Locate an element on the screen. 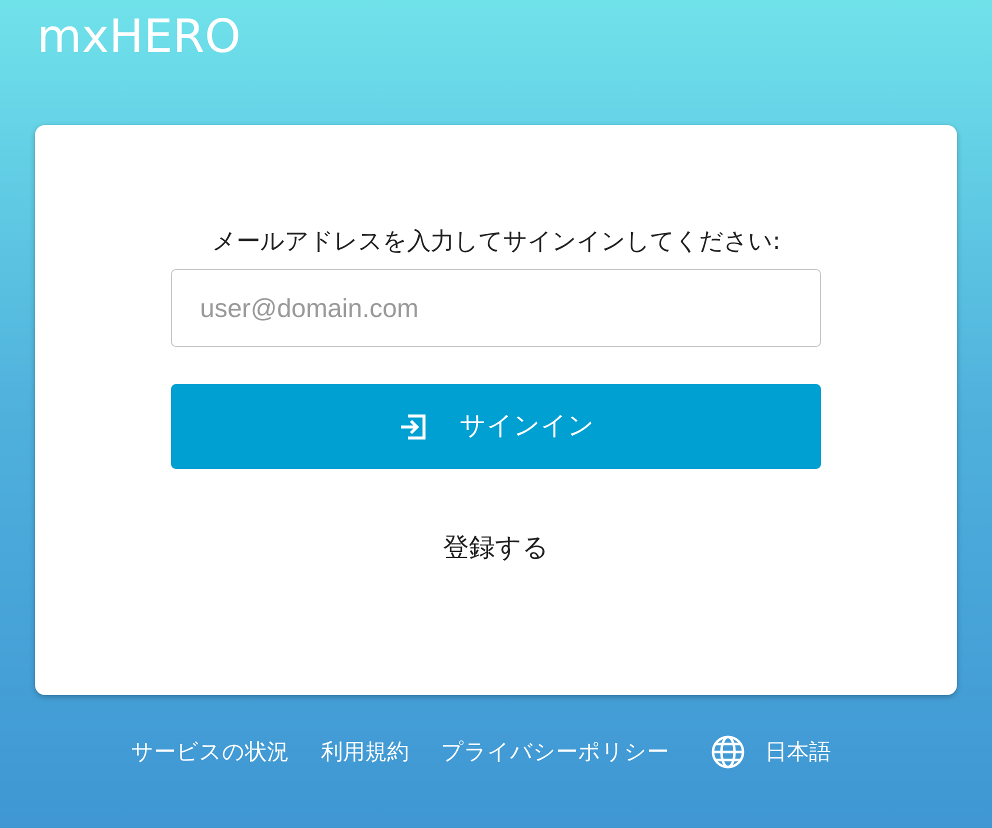 The width and height of the screenshot is (992, 828). globe-icon is located at coordinates (728, 752).